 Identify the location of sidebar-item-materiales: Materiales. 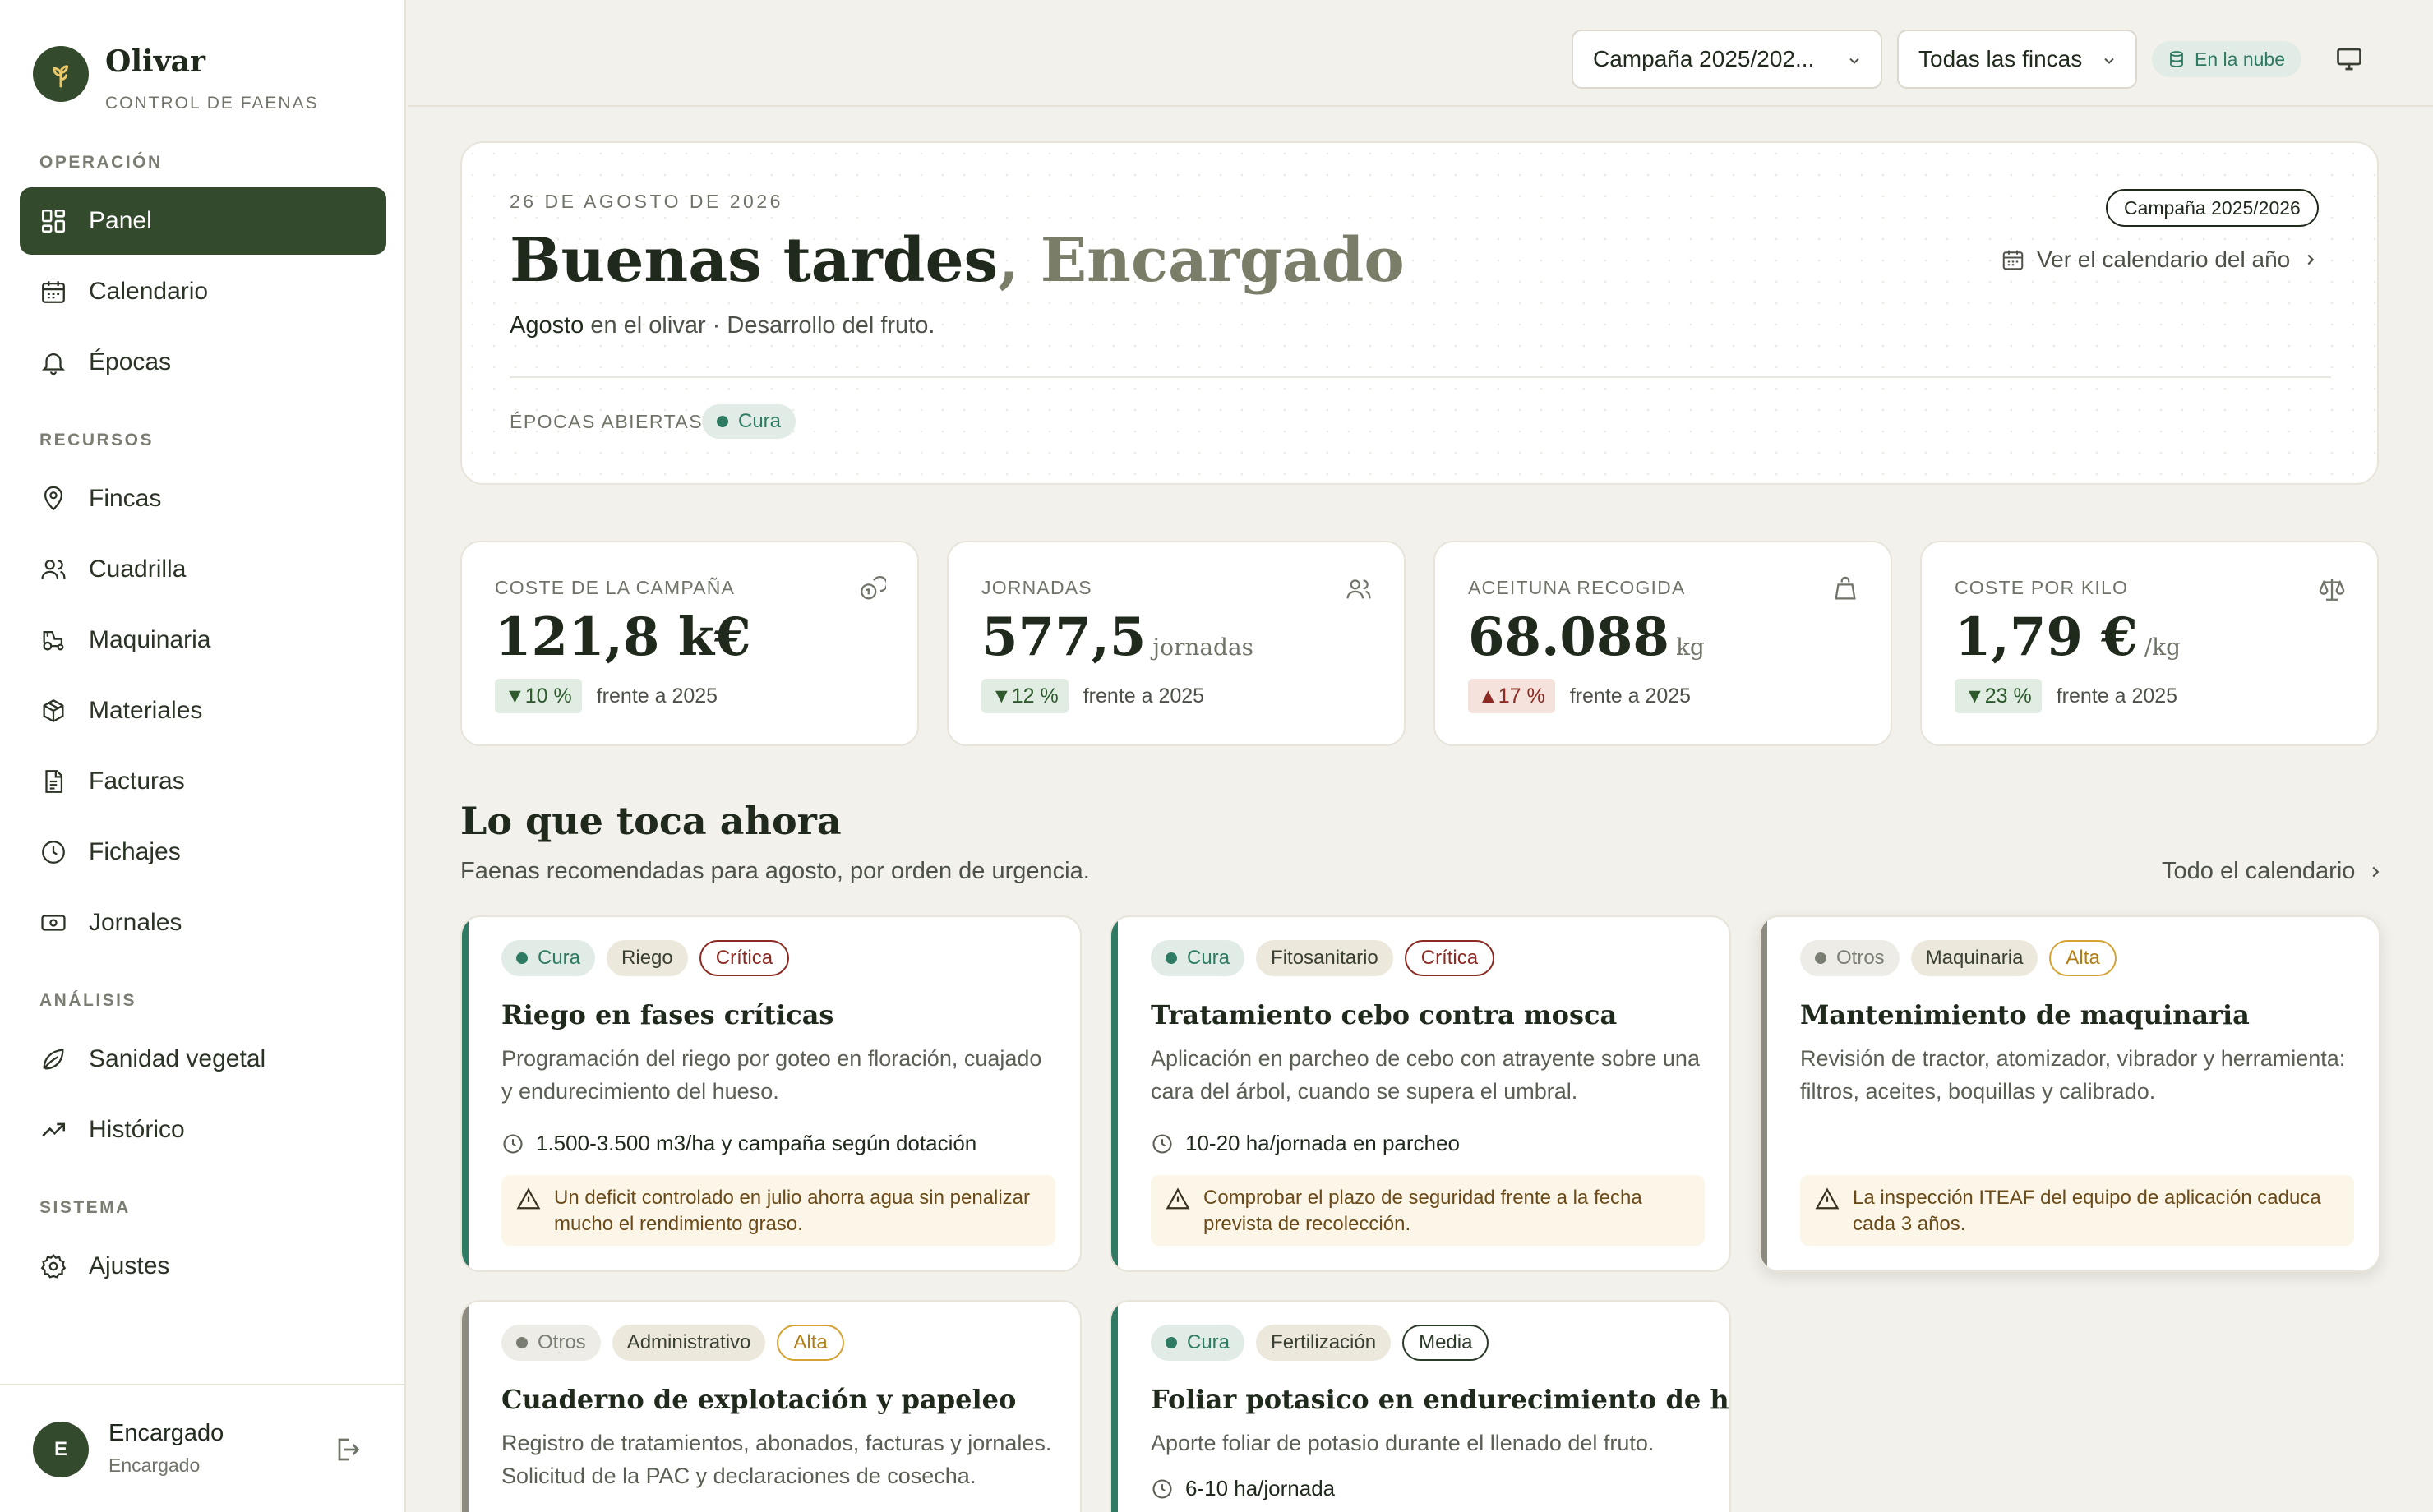
(203, 711).